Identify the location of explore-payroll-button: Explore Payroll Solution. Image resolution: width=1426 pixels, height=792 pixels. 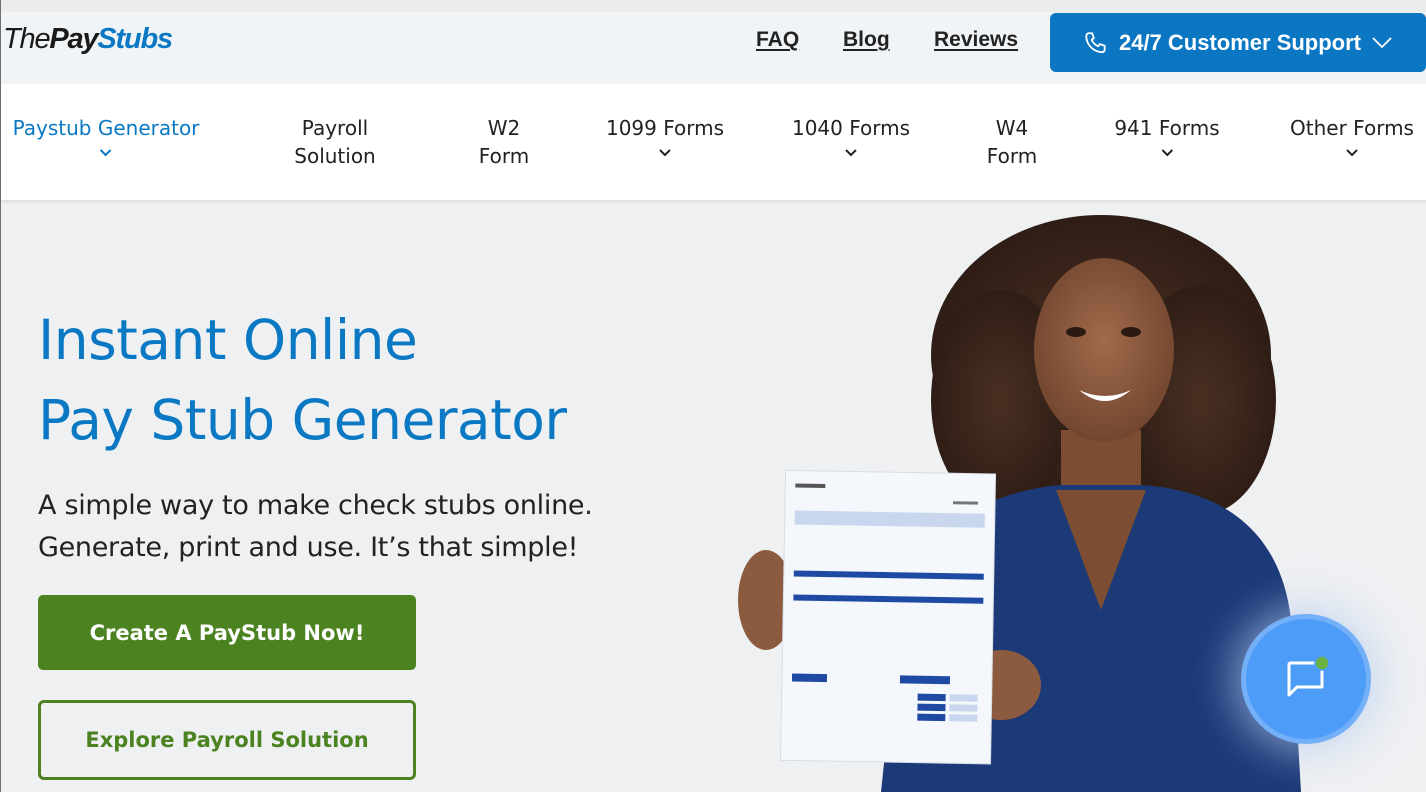
(227, 740).